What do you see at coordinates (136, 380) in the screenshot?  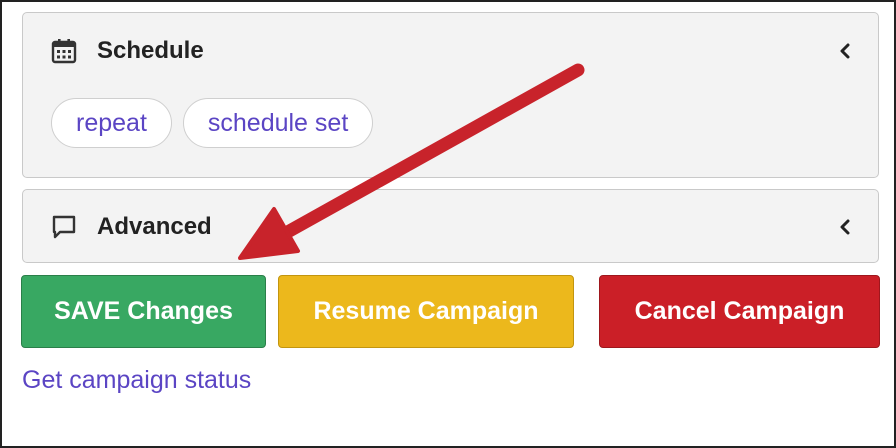 I see `get-campaign-status-link: Get campaign status` at bounding box center [136, 380].